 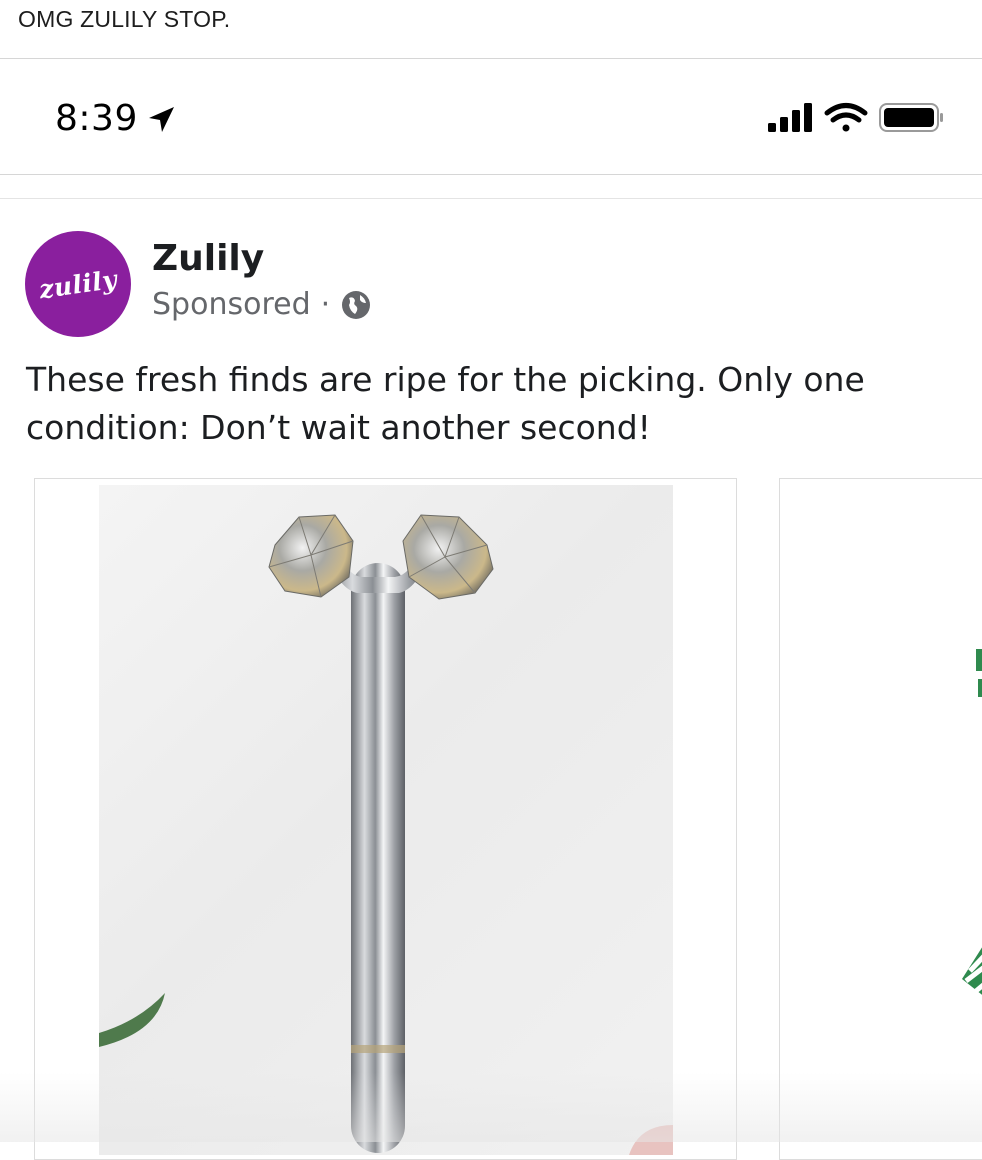 I want to click on post-caption: OMG ZULILY STOP., so click(x=124, y=19).